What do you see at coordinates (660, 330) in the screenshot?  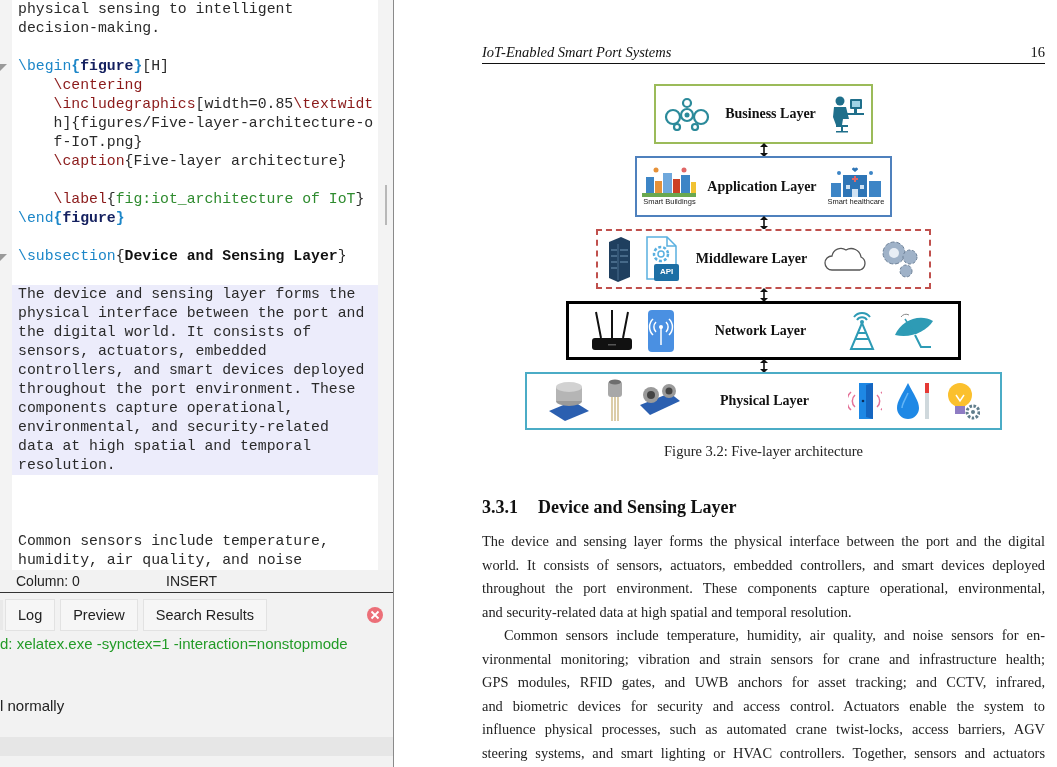 I see `antenna-tile-icon` at bounding box center [660, 330].